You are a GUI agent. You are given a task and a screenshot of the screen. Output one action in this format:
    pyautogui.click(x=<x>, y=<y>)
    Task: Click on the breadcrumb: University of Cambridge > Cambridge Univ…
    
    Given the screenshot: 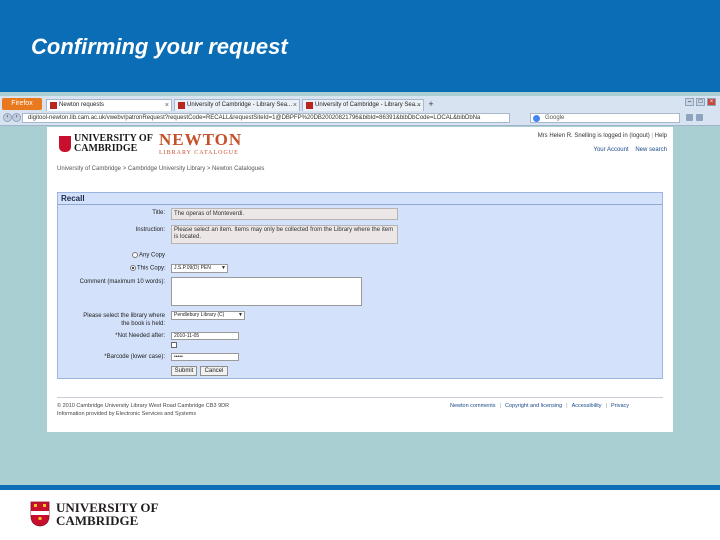 What is the action you would take?
    pyautogui.click(x=160, y=169)
    